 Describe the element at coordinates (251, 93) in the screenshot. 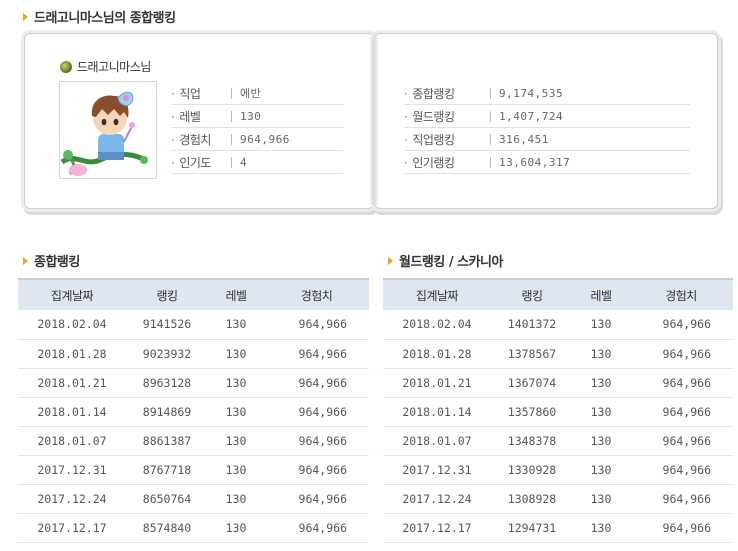

I see `info-value: 에반` at that location.